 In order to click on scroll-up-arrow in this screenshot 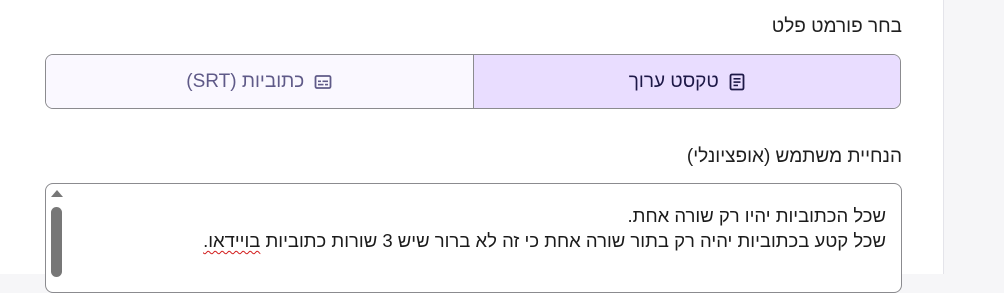, I will do `click(57, 193)`.